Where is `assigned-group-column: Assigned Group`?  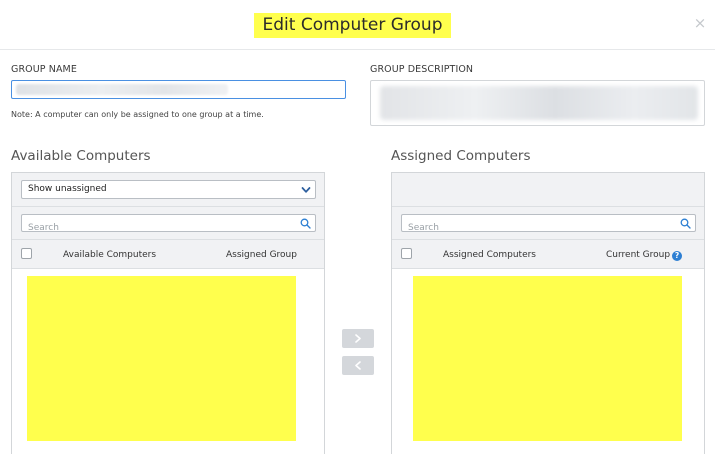 assigned-group-column: Assigned Group is located at coordinates (261, 255).